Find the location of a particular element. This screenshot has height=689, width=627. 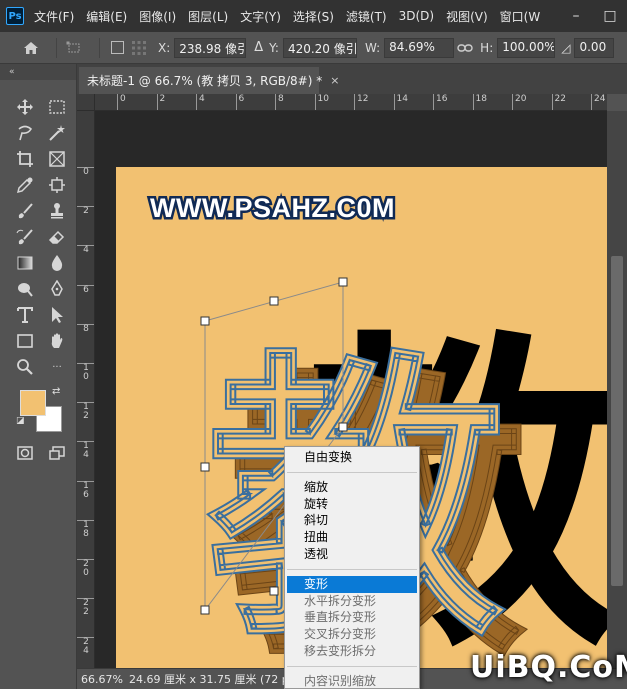

document-tab: 未标题-1 @ 66.7% (教 拷贝 3, RGB/8#) * × is located at coordinates (209, 80).